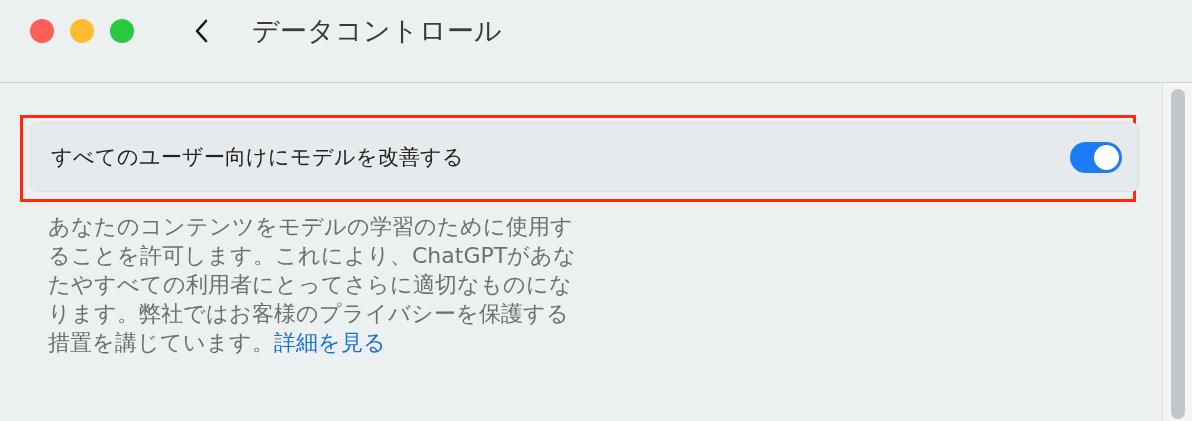  What do you see at coordinates (330, 342) in the screenshot?
I see `learn-more-link: 詳細を見る` at bounding box center [330, 342].